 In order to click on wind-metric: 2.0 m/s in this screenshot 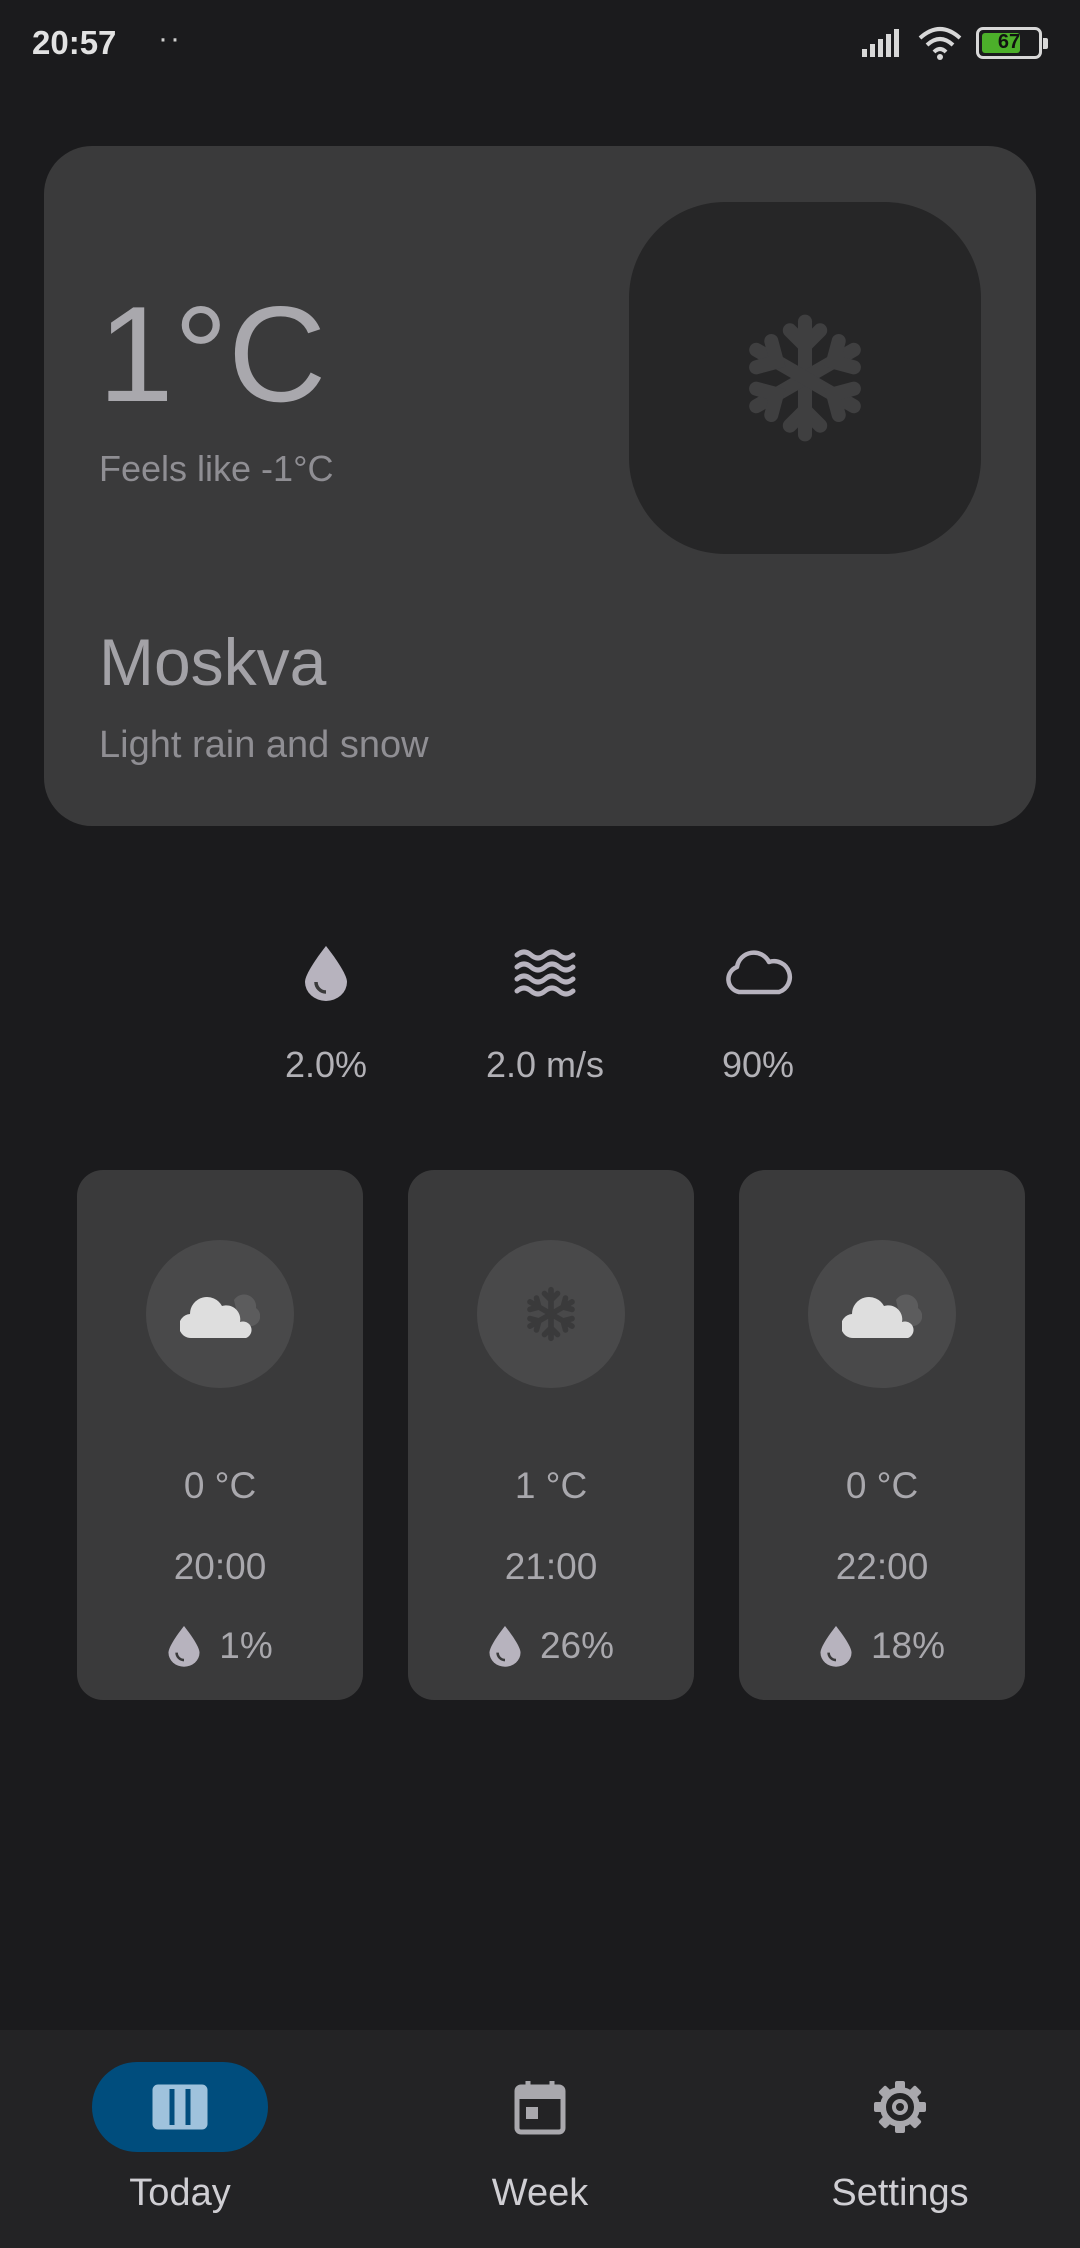, I will do `click(545, 1013)`.